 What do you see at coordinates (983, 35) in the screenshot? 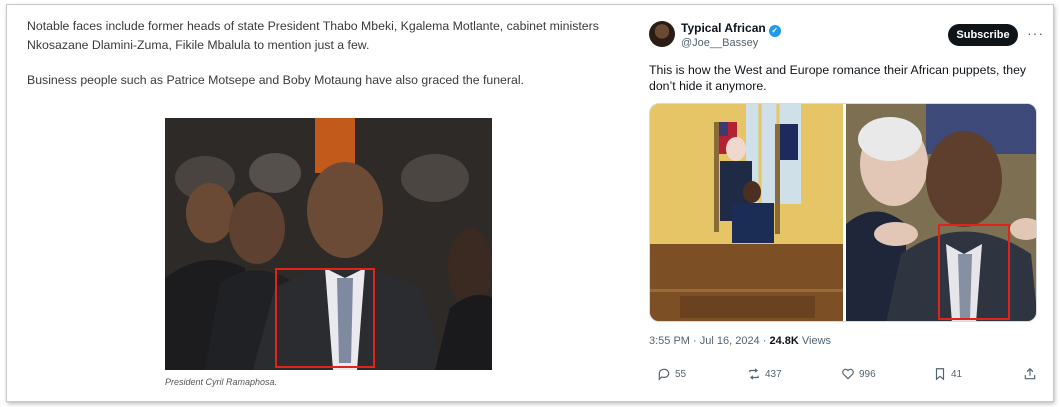
I see `subscribe-button: Subscribe` at bounding box center [983, 35].